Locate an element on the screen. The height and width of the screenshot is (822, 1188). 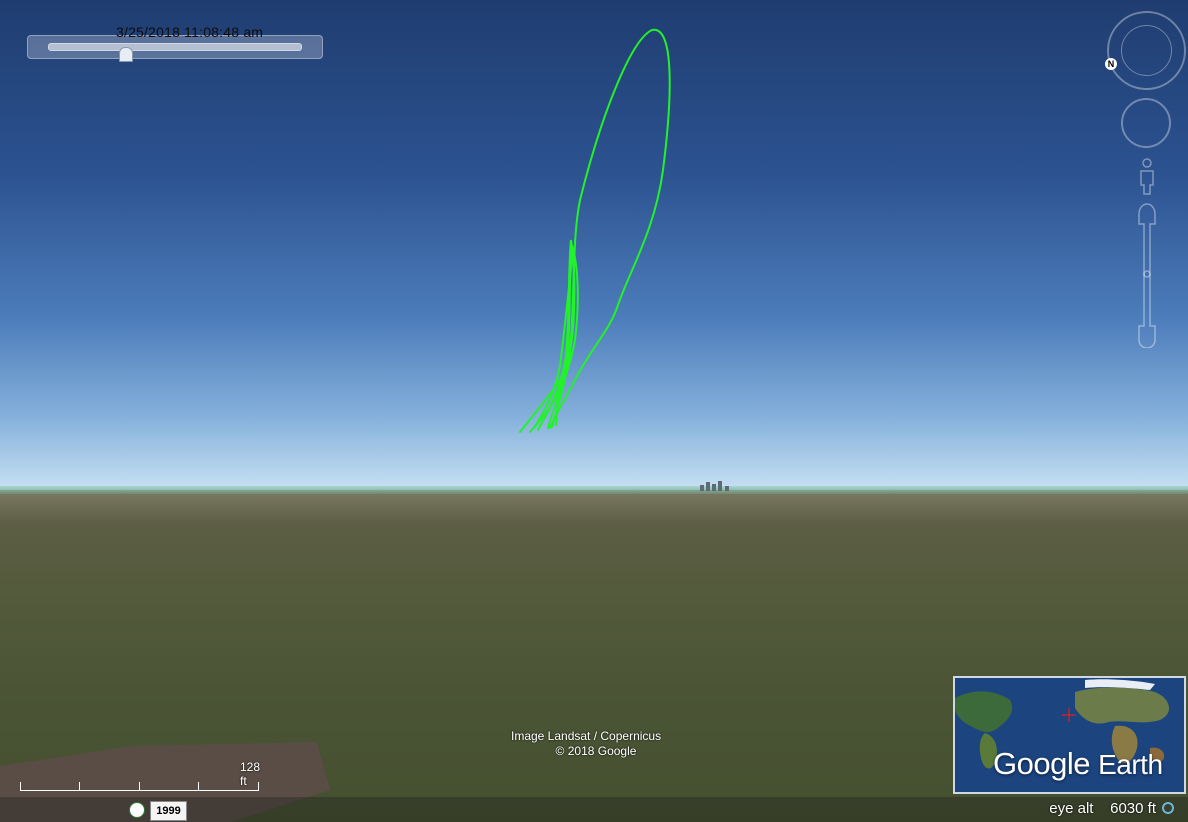
overview-map: Google Earth is located at coordinates (1069, 735).